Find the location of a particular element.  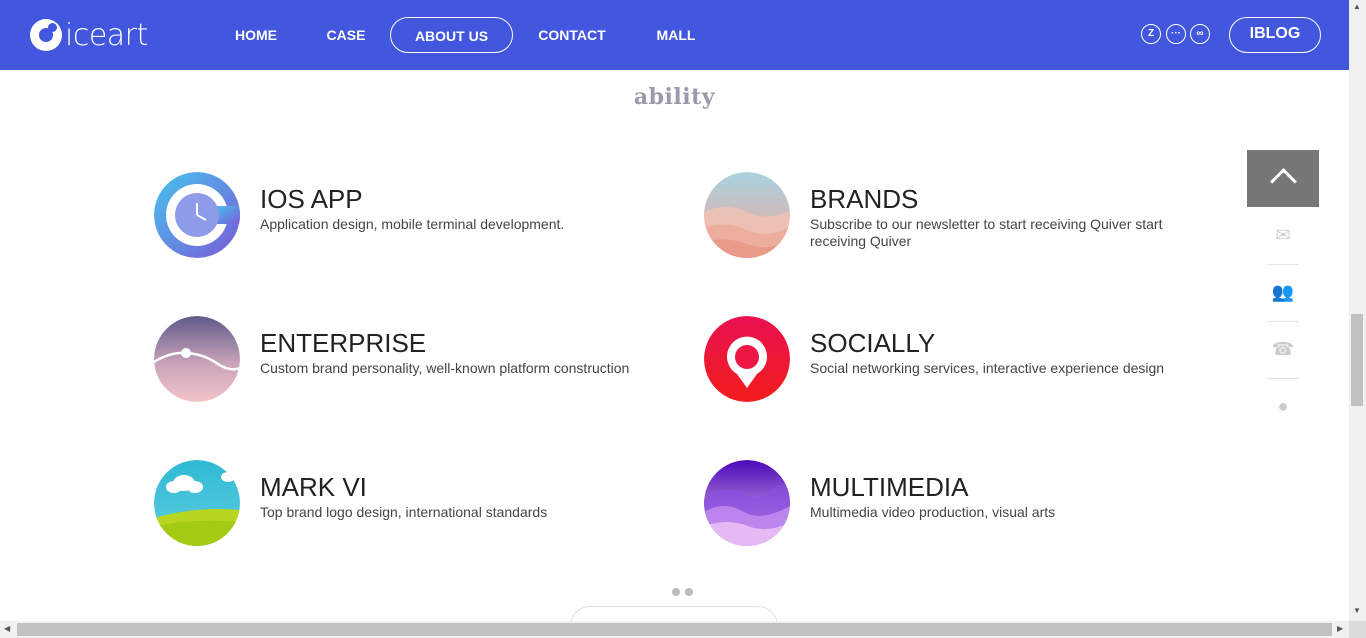

horizontal-scroll-thumb is located at coordinates (674, 629).